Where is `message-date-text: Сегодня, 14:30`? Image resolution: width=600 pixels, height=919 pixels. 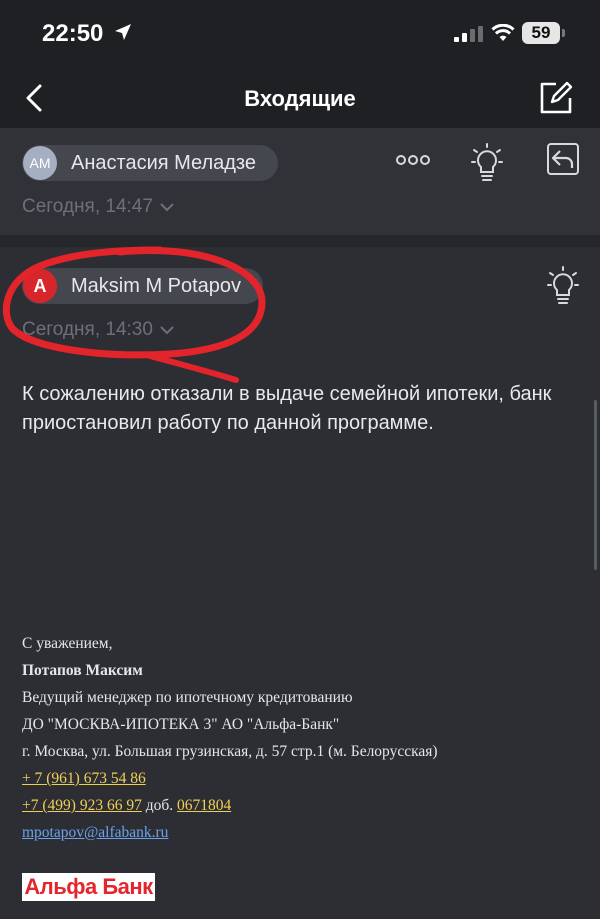 message-date-text: Сегодня, 14:30 is located at coordinates (87, 329).